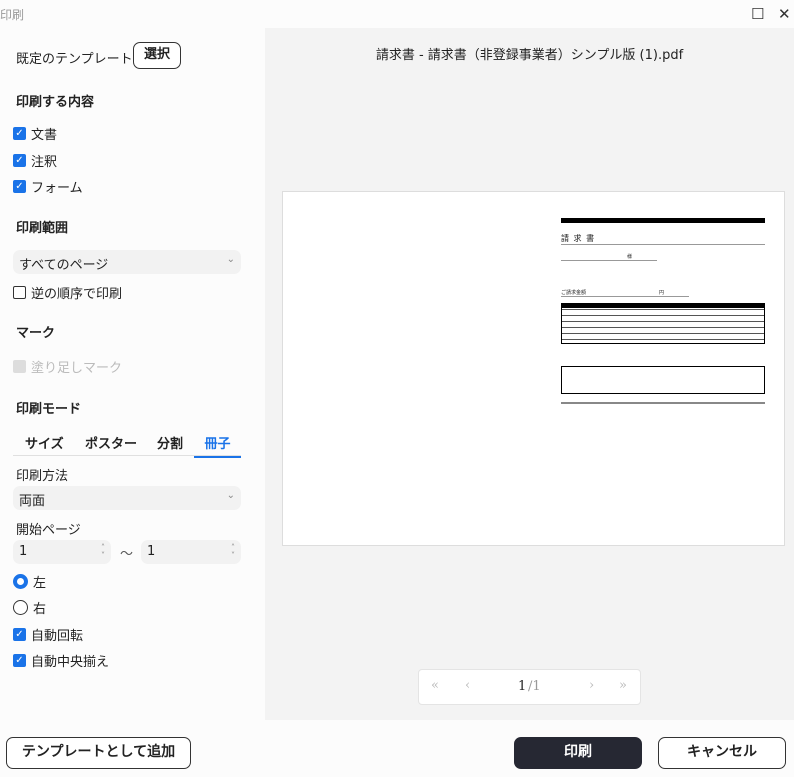 This screenshot has height=777, width=794. What do you see at coordinates (722, 753) in the screenshot?
I see `cancel-button: キャンセル` at bounding box center [722, 753].